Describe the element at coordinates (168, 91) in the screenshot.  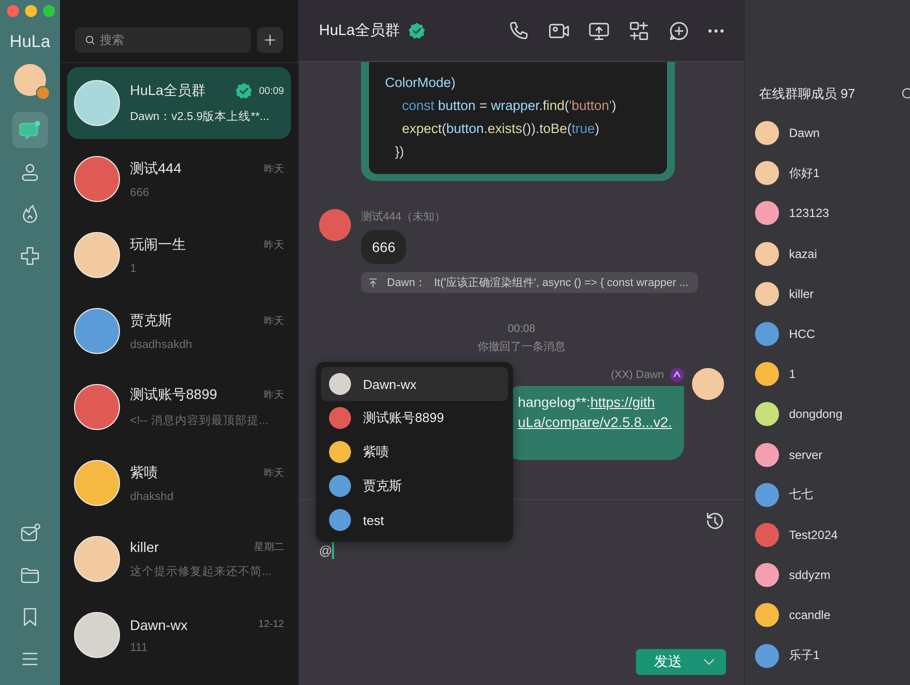
I see `chat-name: HuLa全员群` at that location.